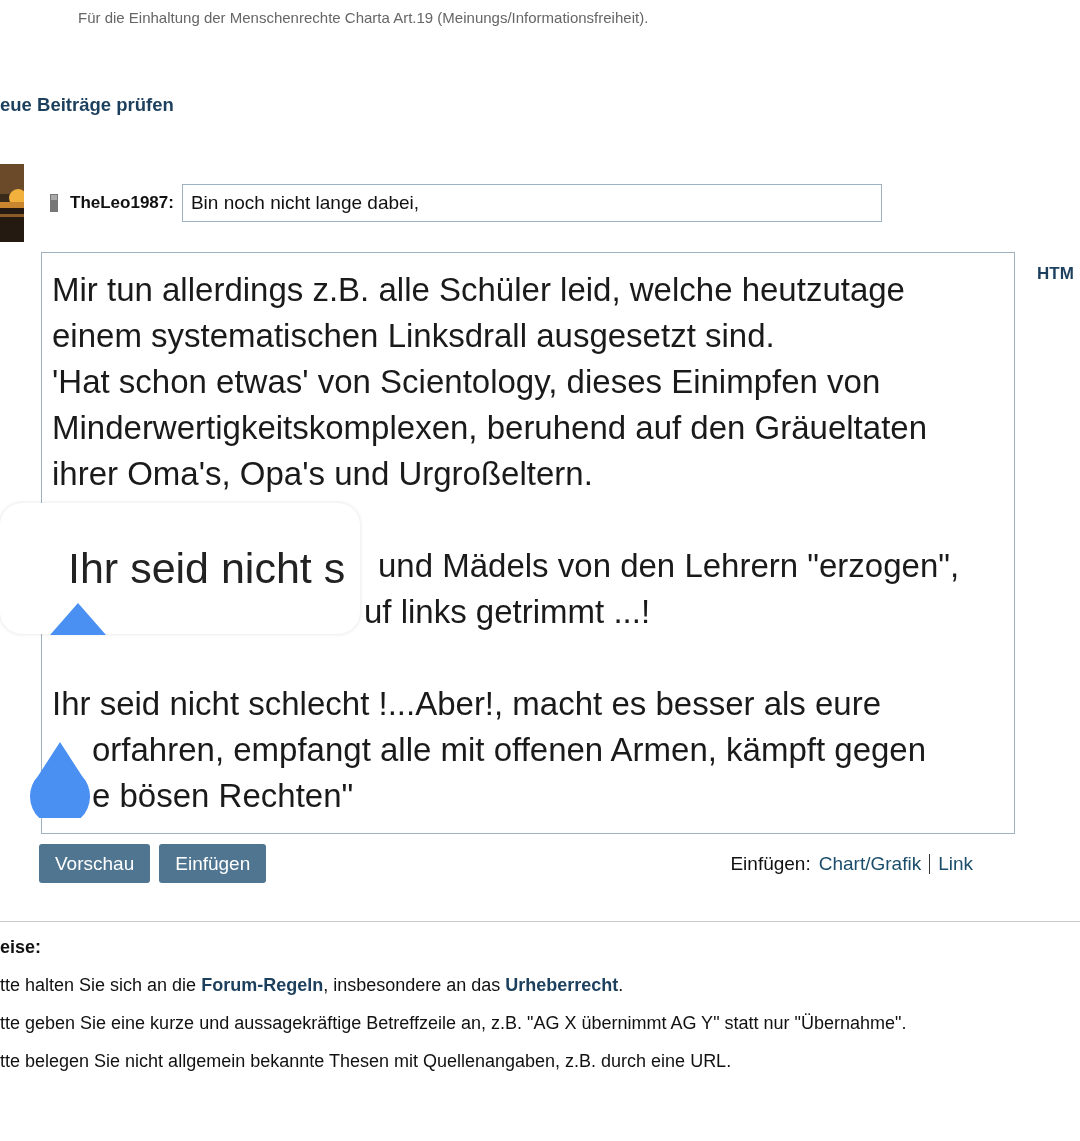 Image resolution: width=1080 pixels, height=1141 pixels. What do you see at coordinates (213, 863) in the screenshot?
I see `form-button: Einfügen` at bounding box center [213, 863].